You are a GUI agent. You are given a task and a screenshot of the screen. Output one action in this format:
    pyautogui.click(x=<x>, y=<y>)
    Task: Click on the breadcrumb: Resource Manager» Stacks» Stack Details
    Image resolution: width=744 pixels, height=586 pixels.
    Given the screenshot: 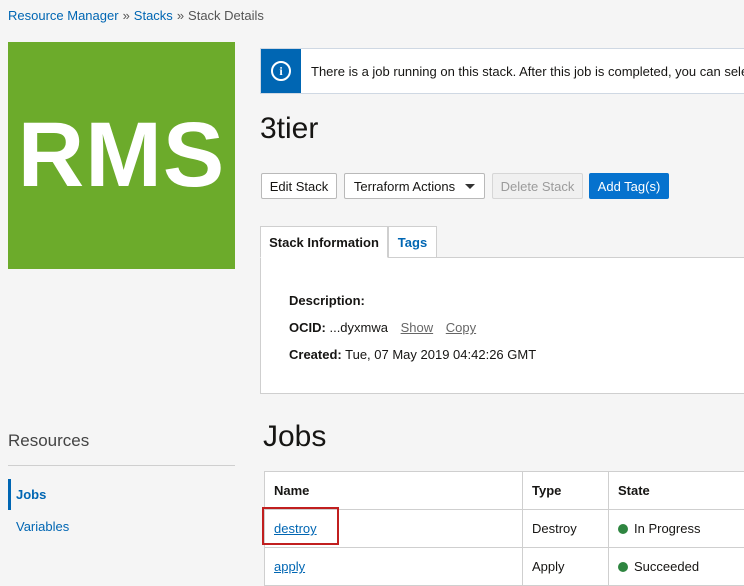 What is the action you would take?
    pyautogui.click(x=136, y=15)
    